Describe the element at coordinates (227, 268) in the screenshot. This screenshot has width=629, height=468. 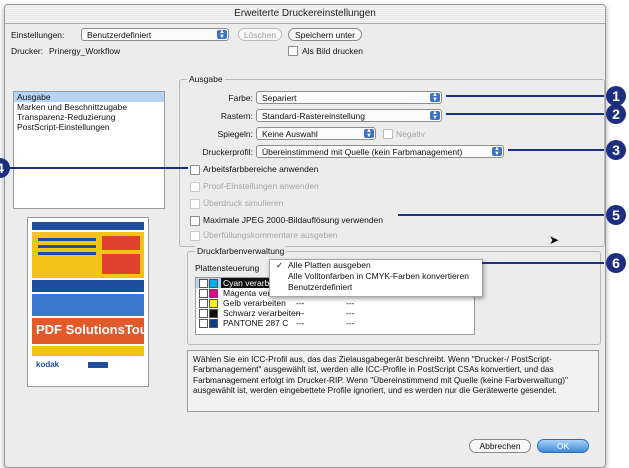
I see `plate-control-label: Plattensteuerung` at that location.